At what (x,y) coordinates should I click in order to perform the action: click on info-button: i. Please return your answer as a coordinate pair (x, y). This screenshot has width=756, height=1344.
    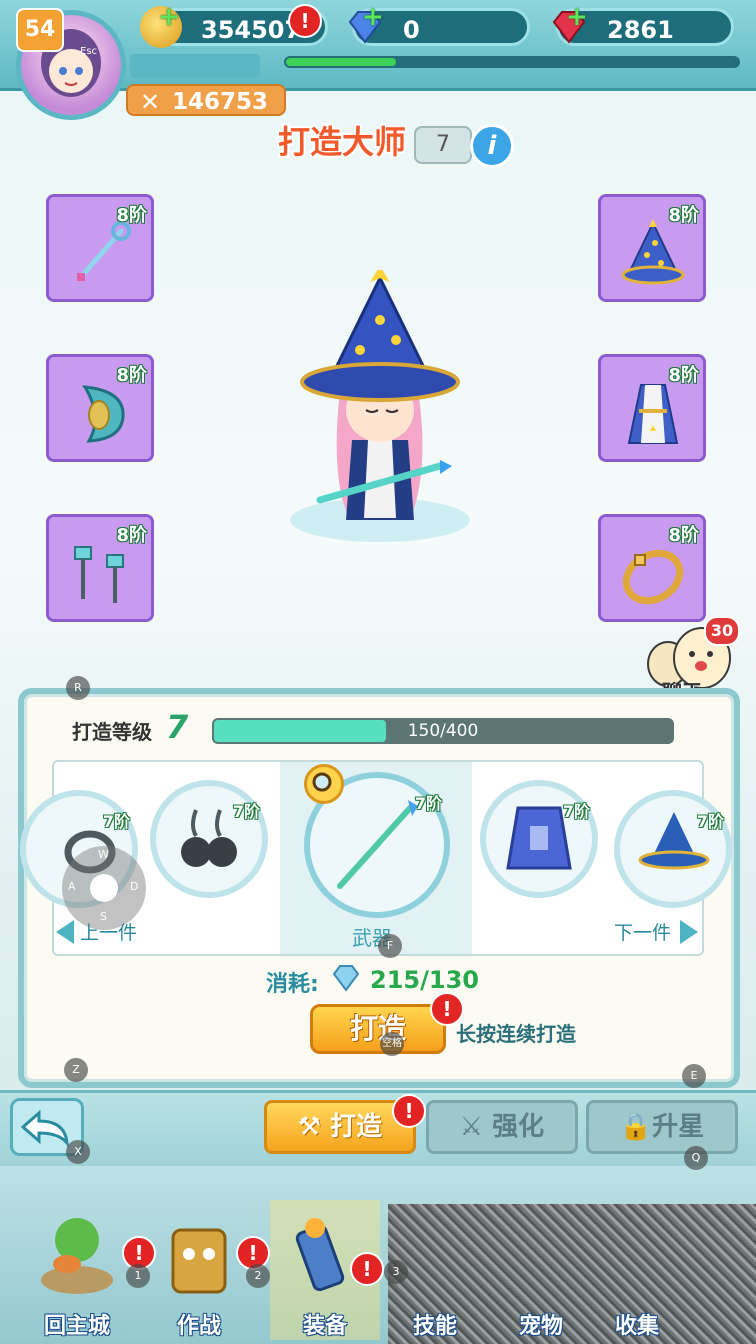
    Looking at the image, I should click on (492, 146).